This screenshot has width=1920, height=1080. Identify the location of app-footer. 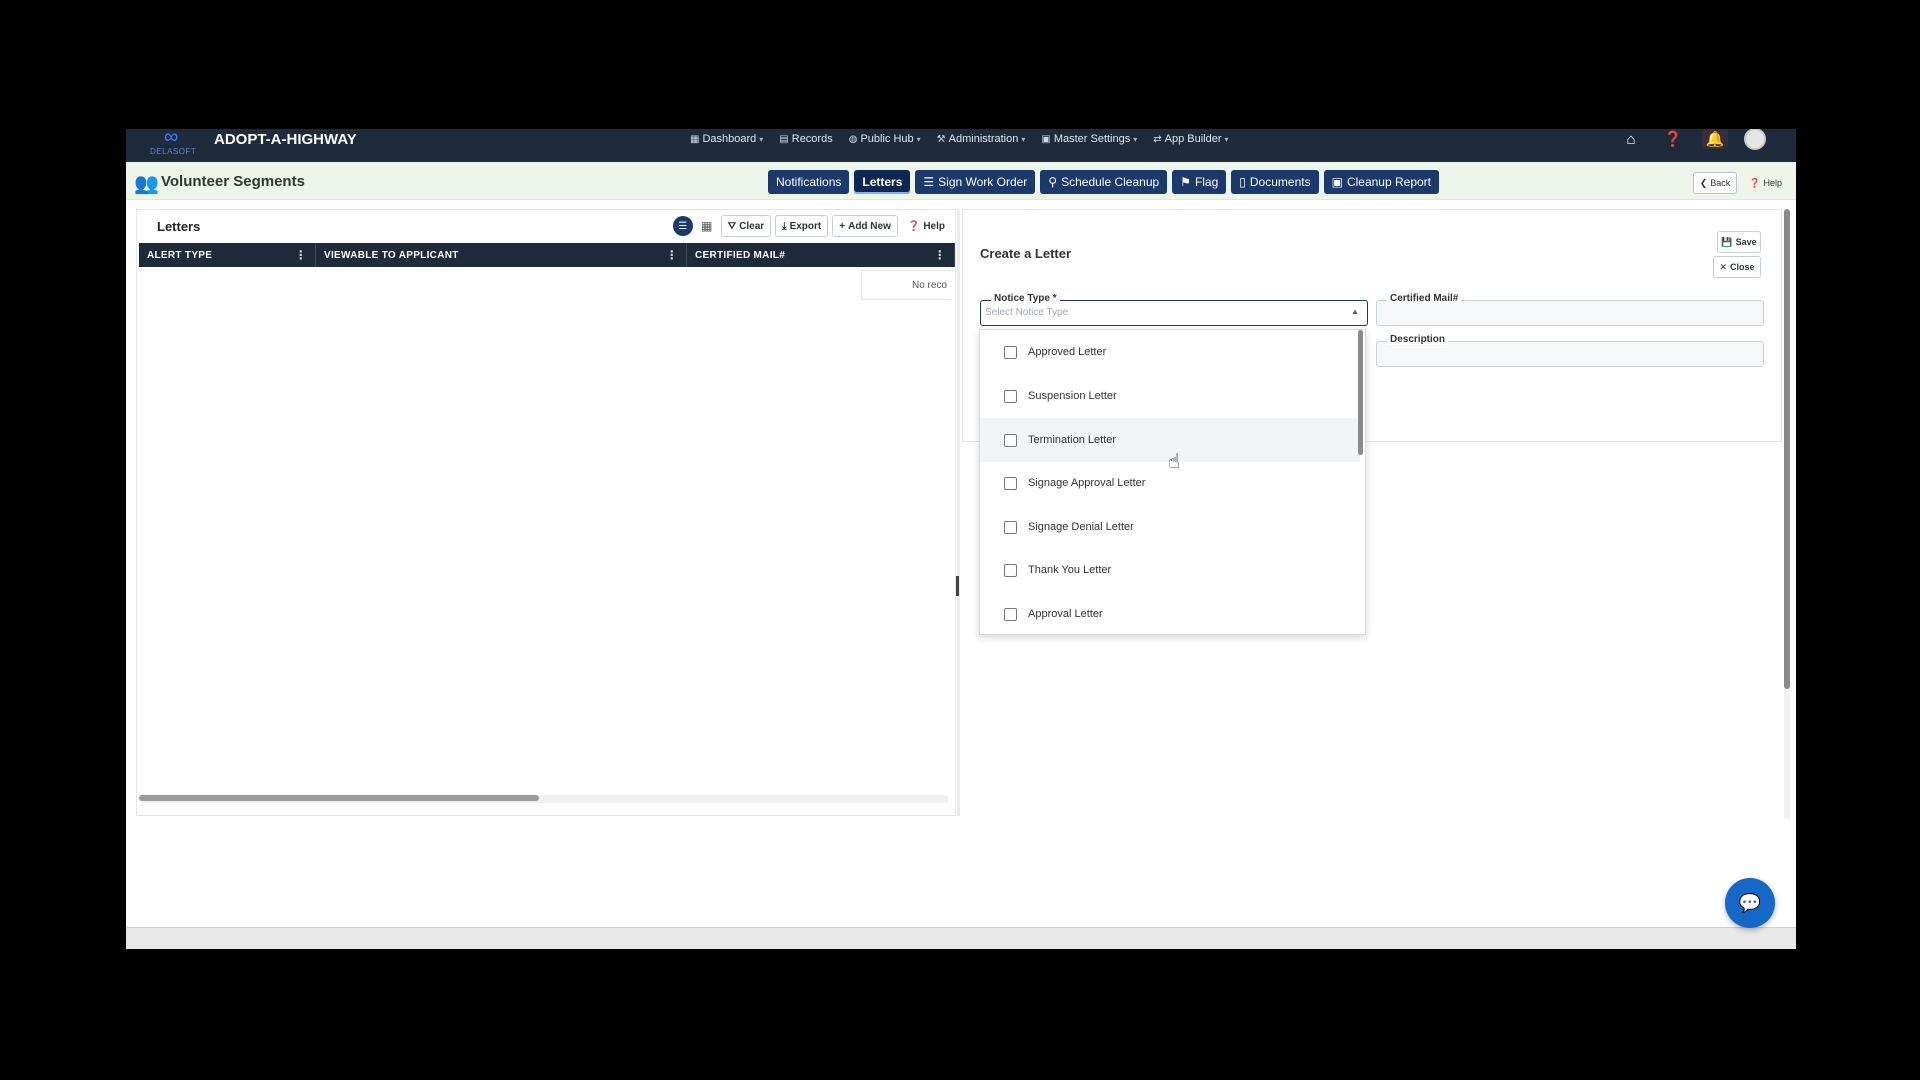
(961, 938).